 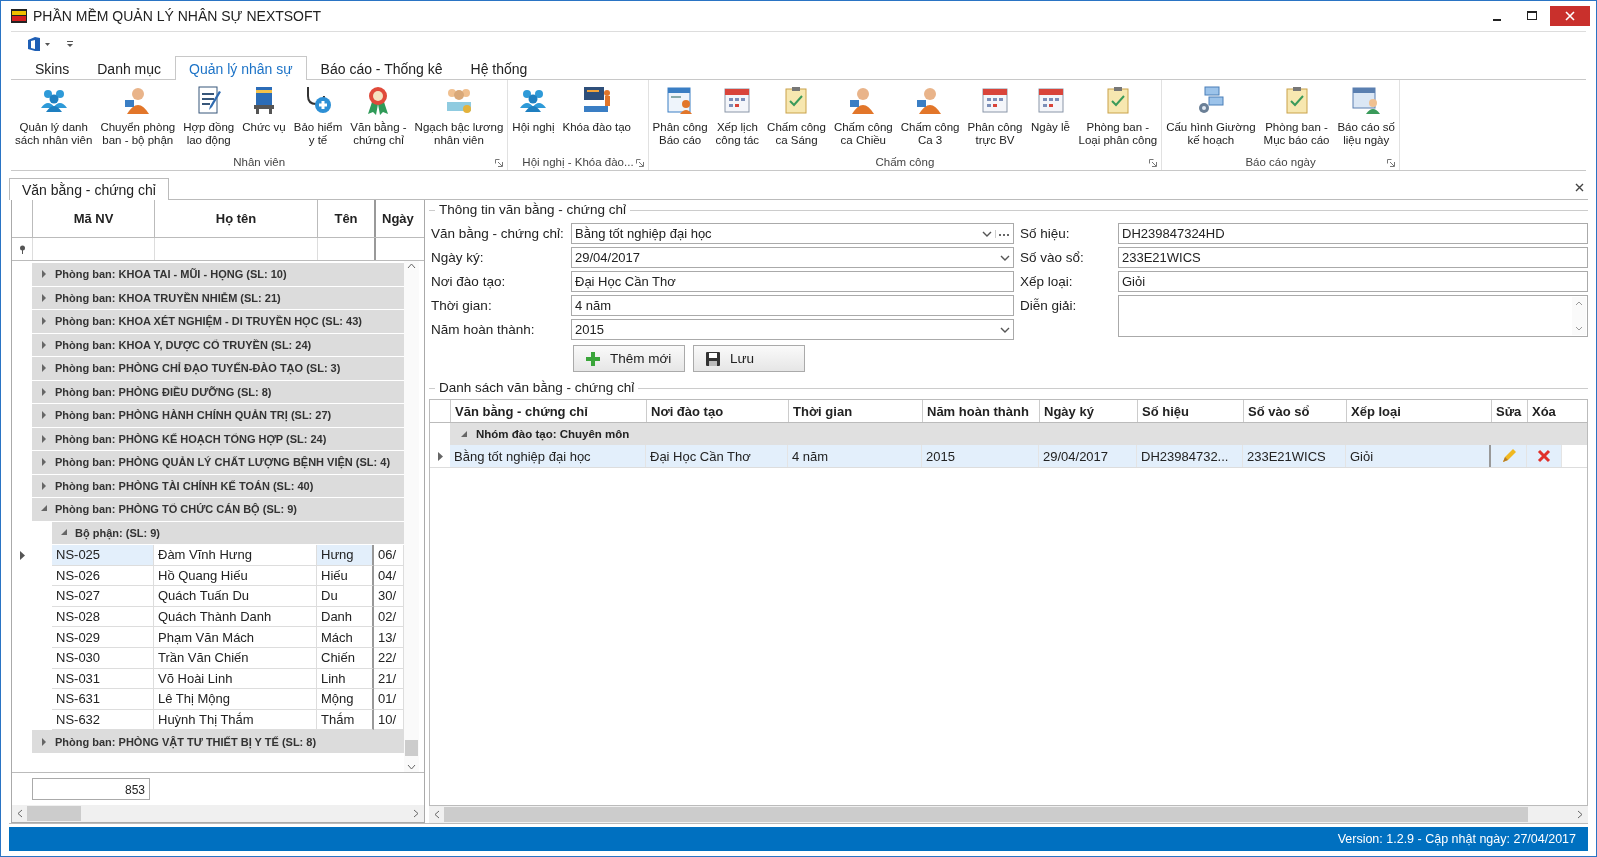 I want to click on input-field: Giỏi, so click(x=1353, y=281).